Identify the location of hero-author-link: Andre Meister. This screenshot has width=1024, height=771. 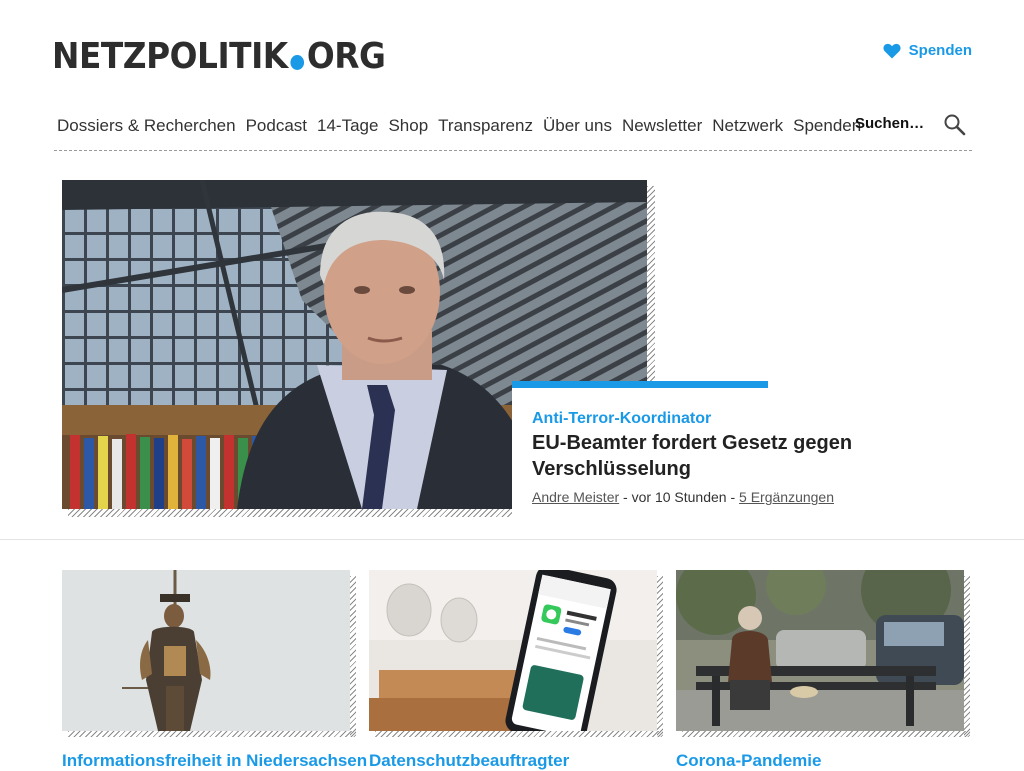
(575, 497).